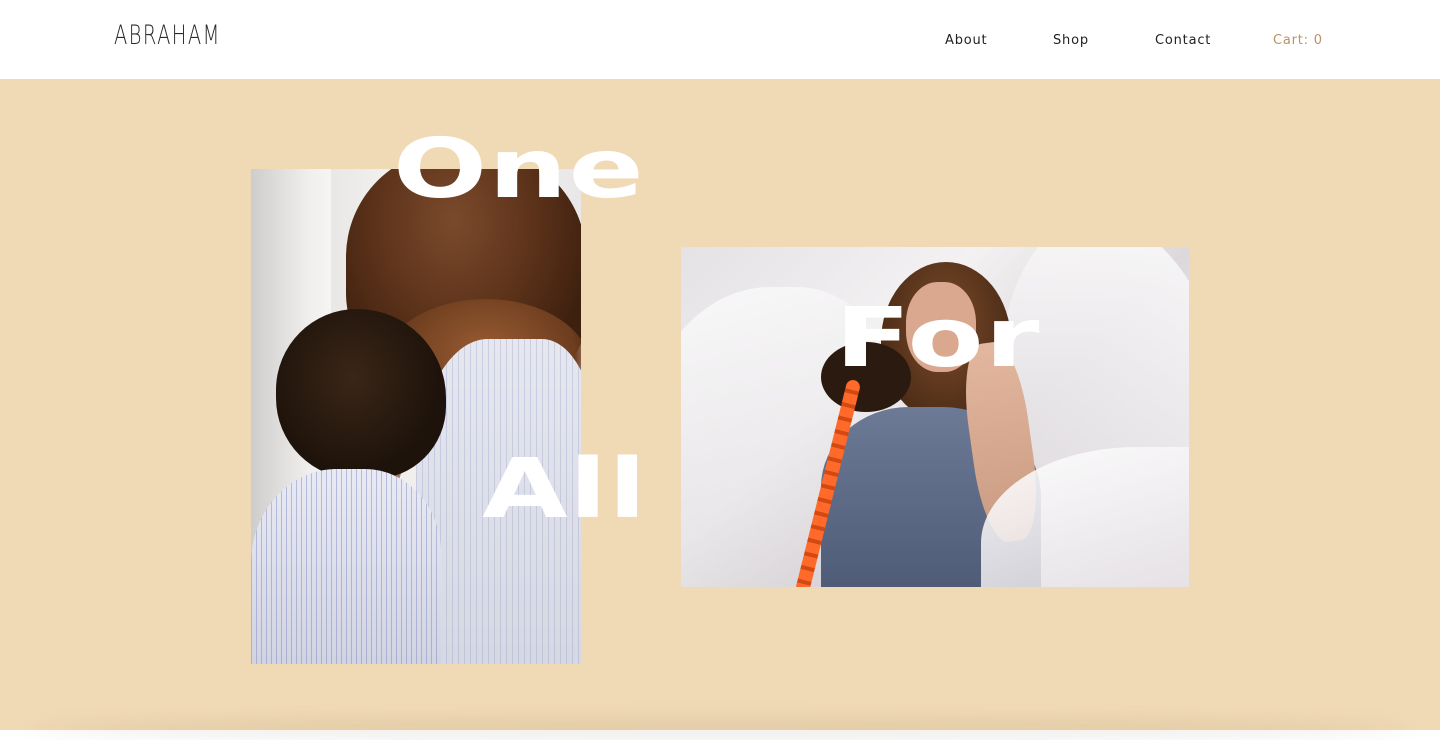  What do you see at coordinates (167, 36) in the screenshot?
I see `brand-logo: ABRAHAM` at bounding box center [167, 36].